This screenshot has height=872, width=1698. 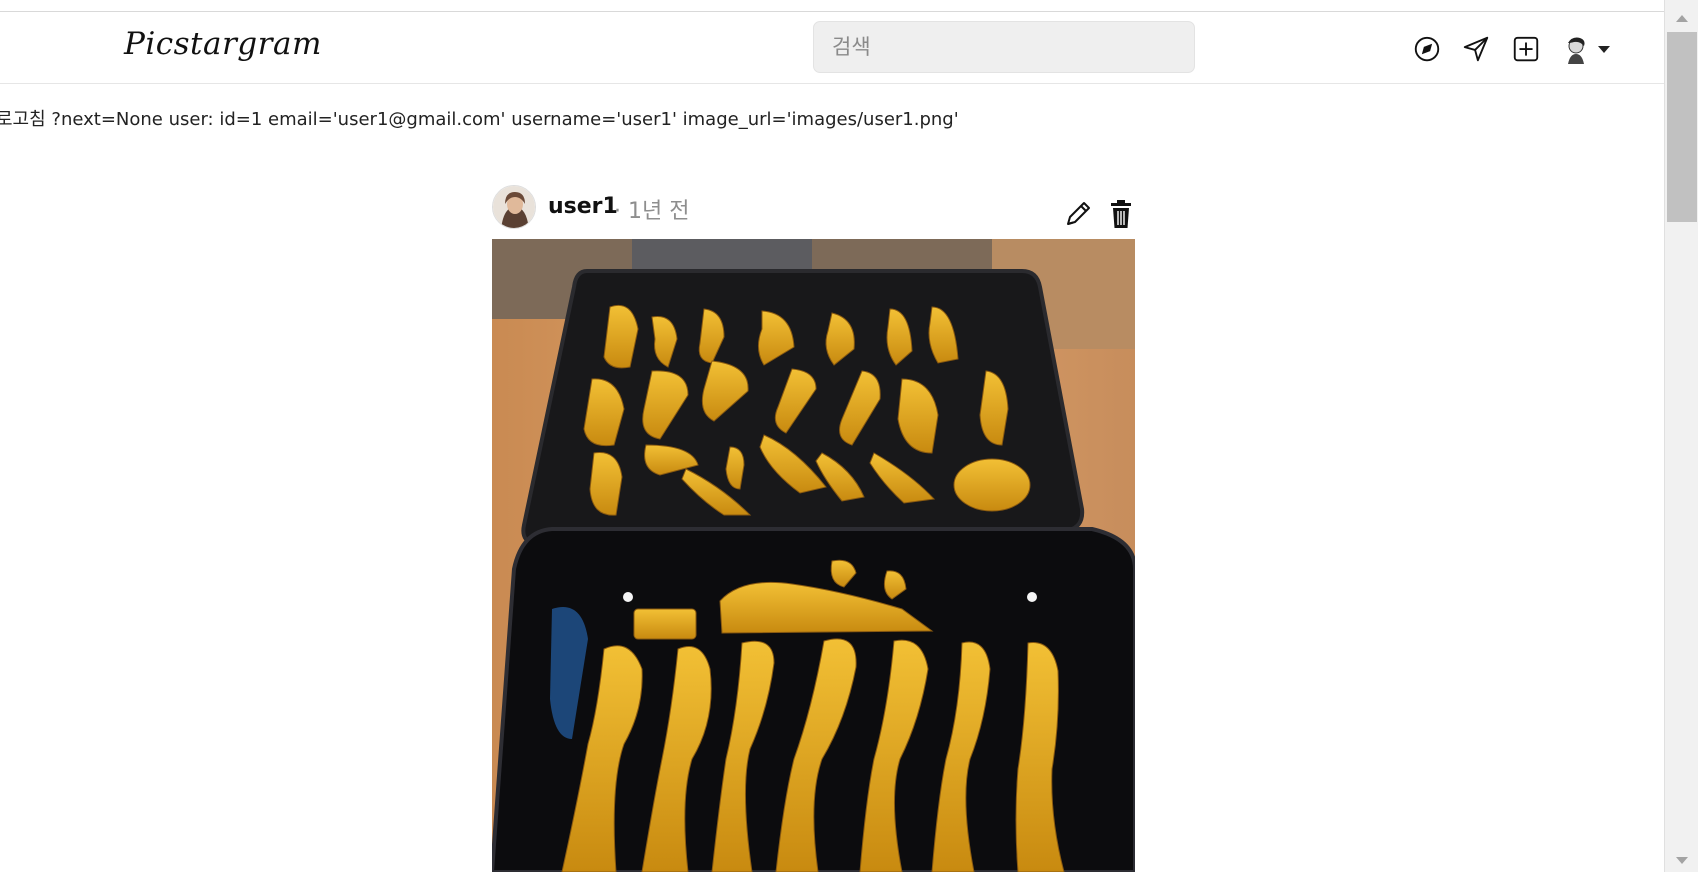 I want to click on post-header: user1 · 1년 전, so click(x=813, y=207).